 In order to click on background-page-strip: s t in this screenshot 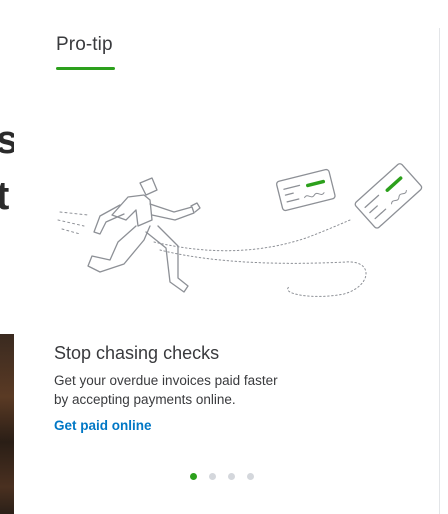, I will do `click(7, 257)`.